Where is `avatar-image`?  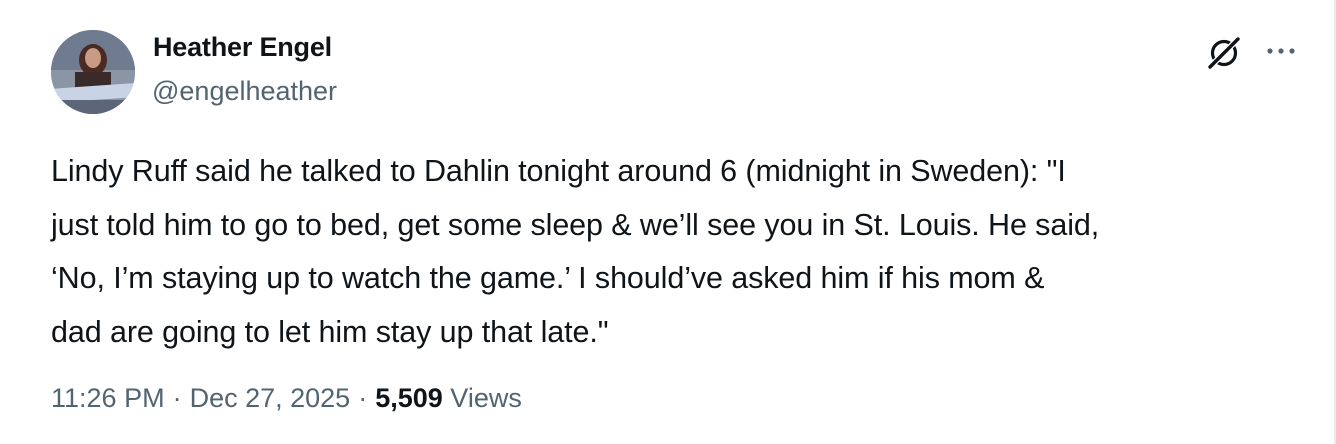
avatar-image is located at coordinates (93, 72).